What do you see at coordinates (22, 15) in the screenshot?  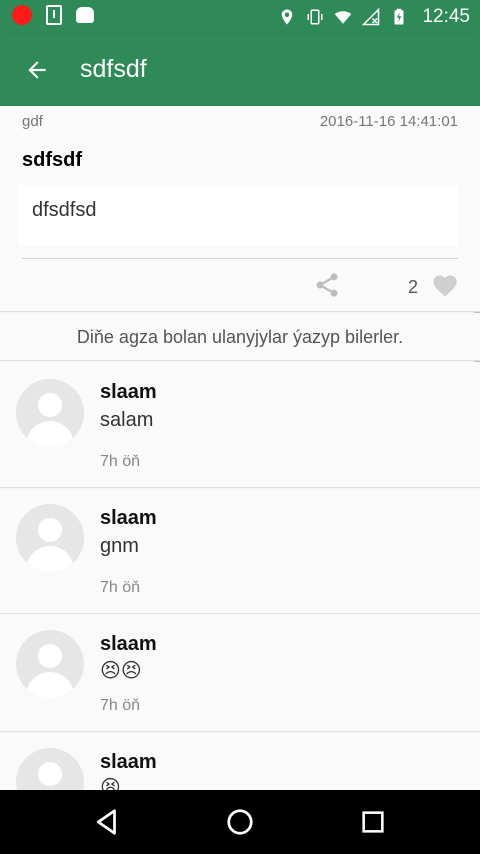 I see `record-icon` at bounding box center [22, 15].